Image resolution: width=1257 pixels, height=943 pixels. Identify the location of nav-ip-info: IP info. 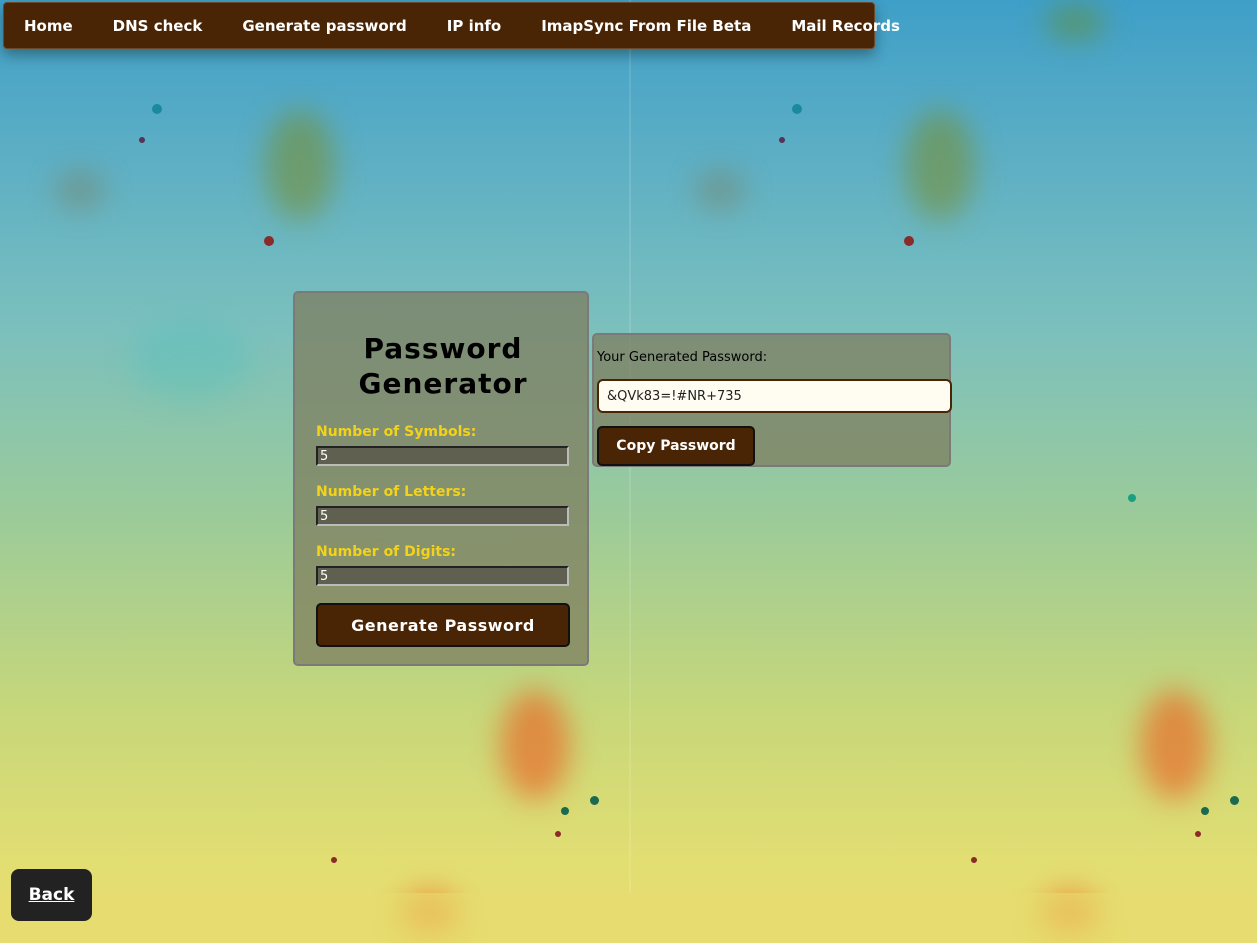
(474, 26).